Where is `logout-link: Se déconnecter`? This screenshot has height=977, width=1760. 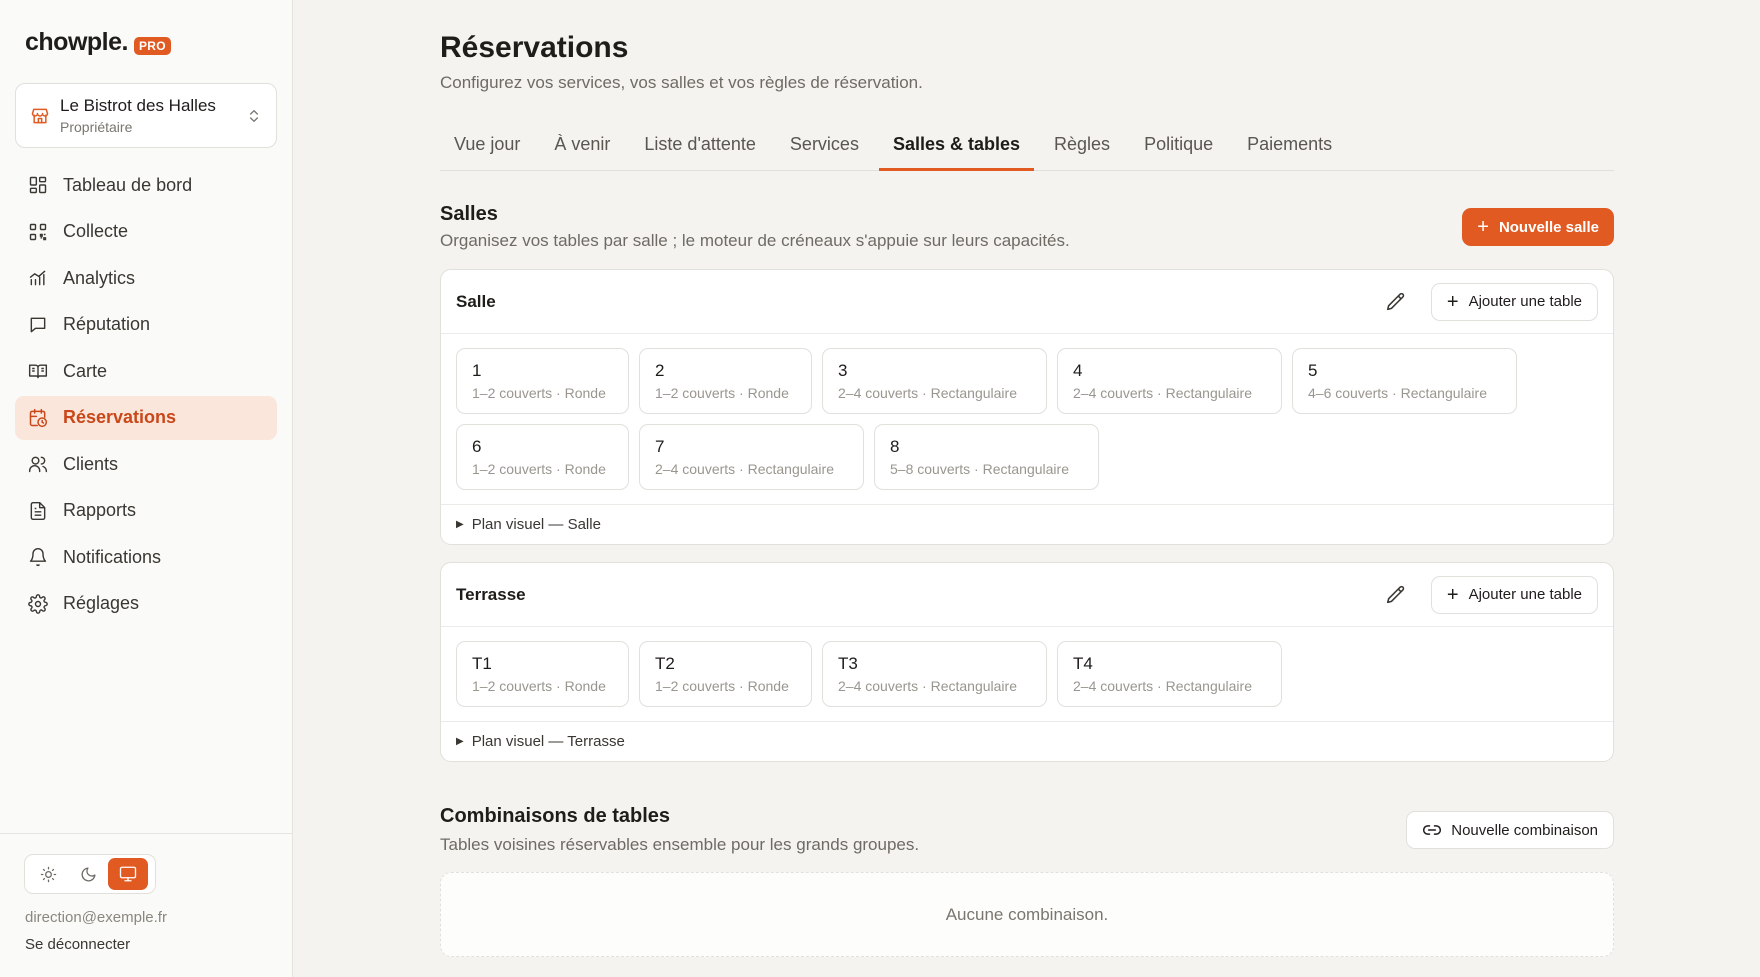 logout-link: Se déconnecter is located at coordinates (77, 944).